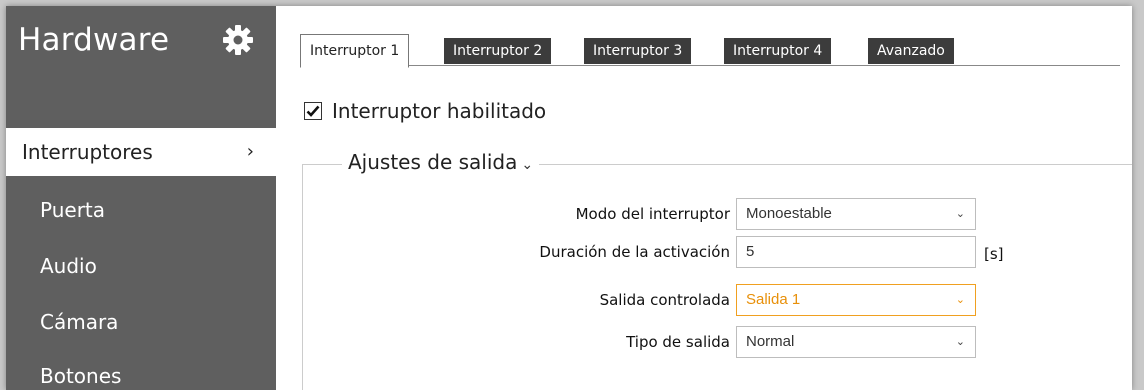 This screenshot has width=1144, height=390. I want to click on activation-duration-value: 5, so click(750, 251).